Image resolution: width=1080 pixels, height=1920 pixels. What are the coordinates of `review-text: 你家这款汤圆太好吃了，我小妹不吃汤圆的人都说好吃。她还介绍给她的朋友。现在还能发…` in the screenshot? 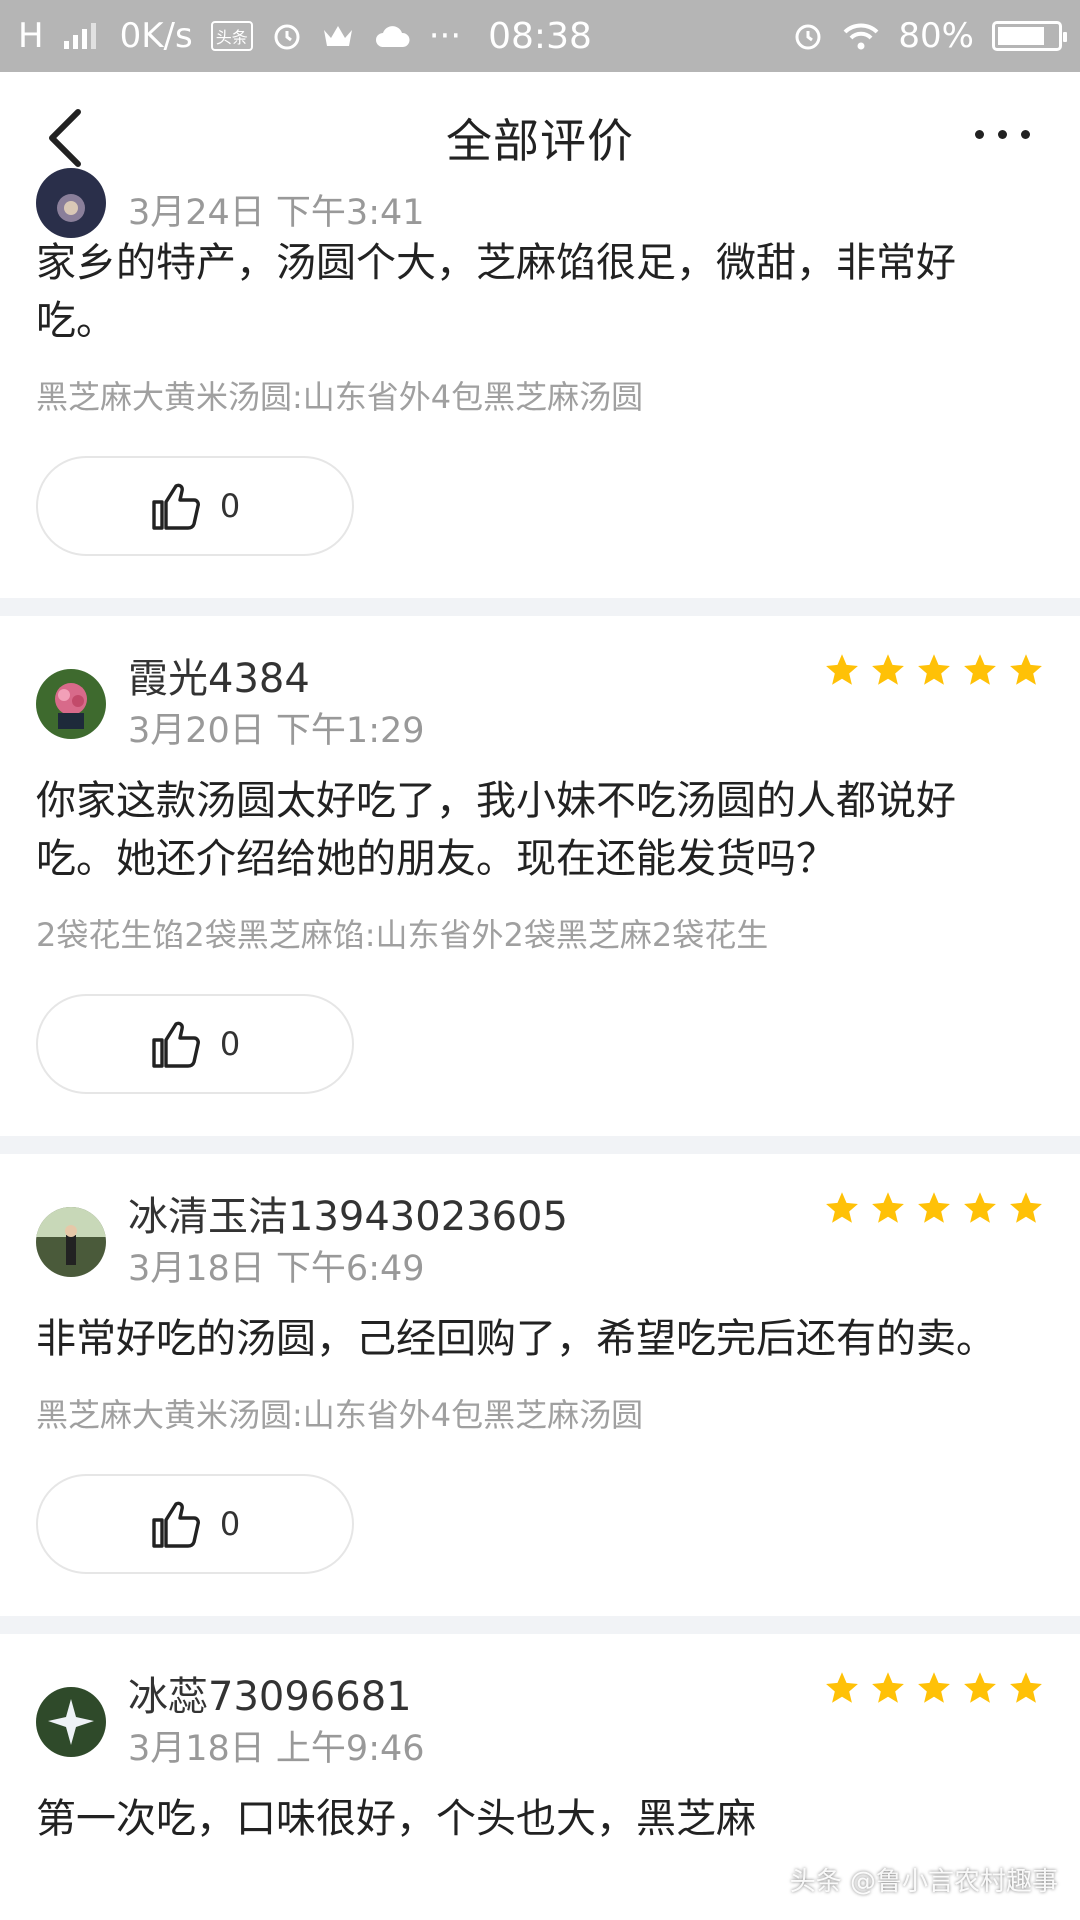 It's located at (496, 830).